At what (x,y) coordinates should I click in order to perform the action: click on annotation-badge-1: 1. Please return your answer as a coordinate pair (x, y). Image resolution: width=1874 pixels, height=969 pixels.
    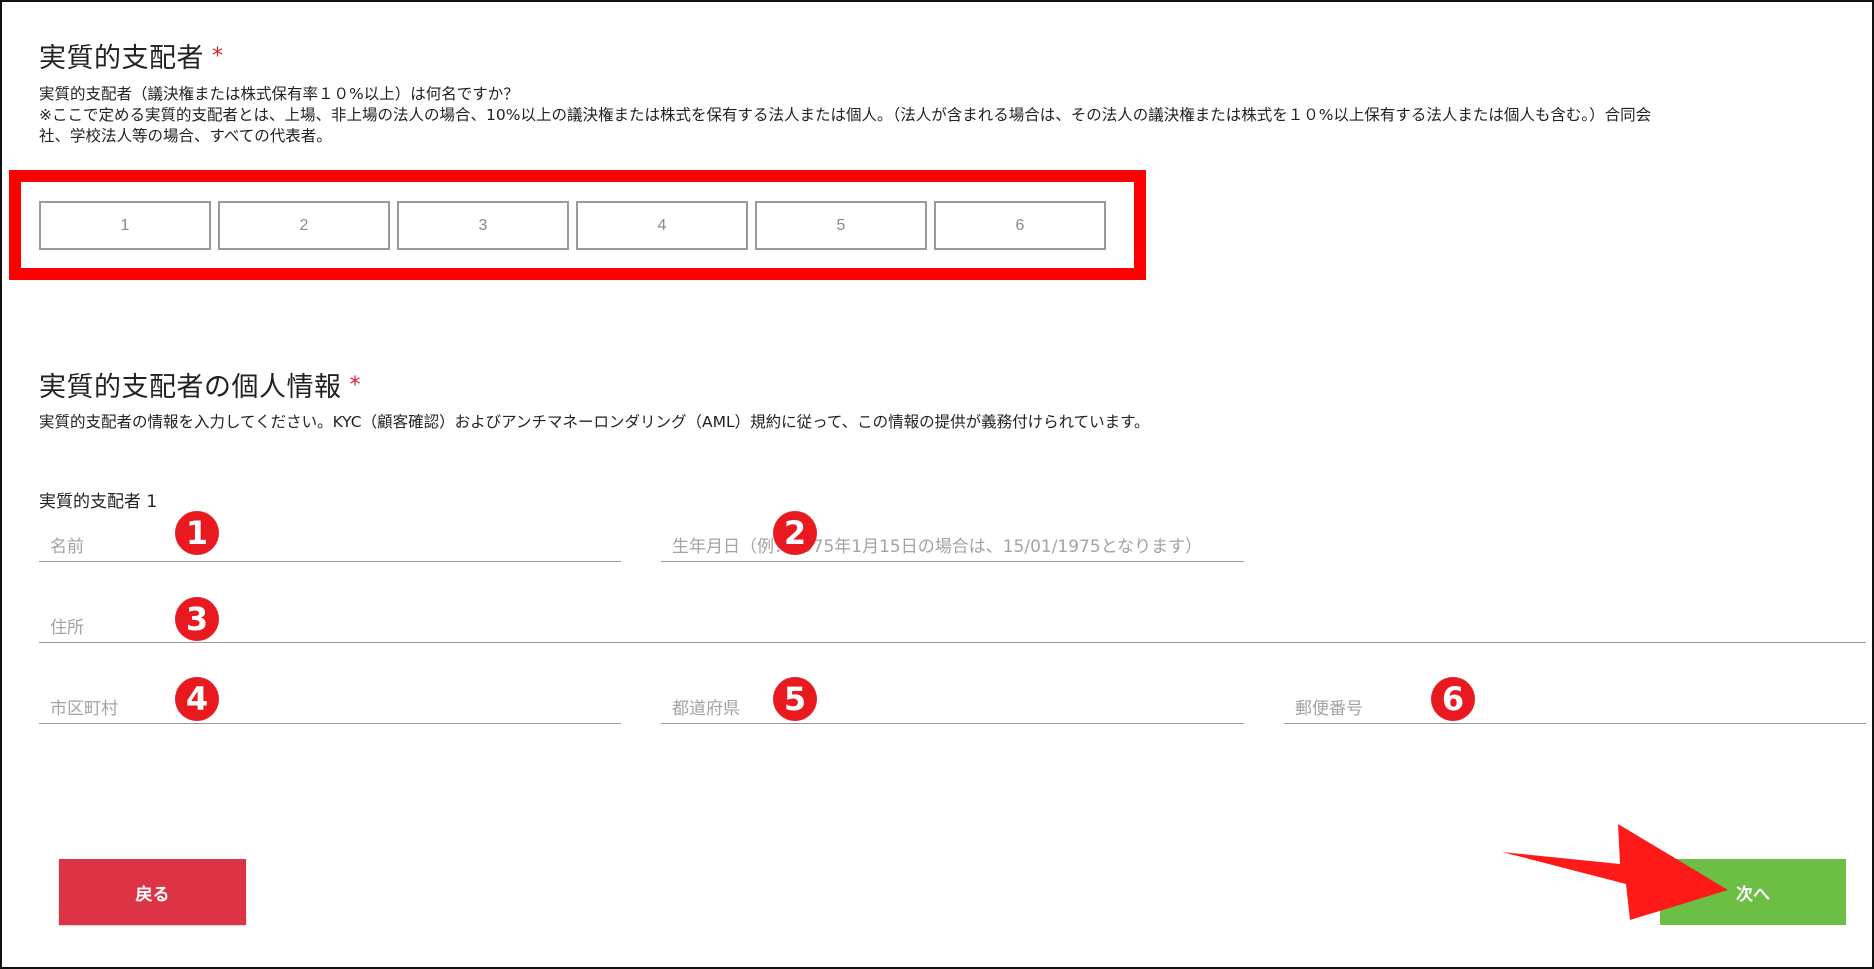
    Looking at the image, I should click on (197, 533).